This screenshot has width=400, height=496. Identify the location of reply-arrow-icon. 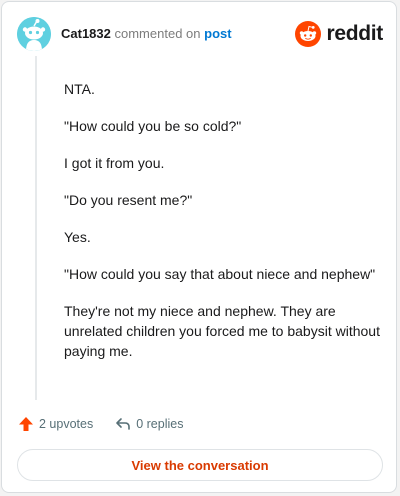
(123, 424).